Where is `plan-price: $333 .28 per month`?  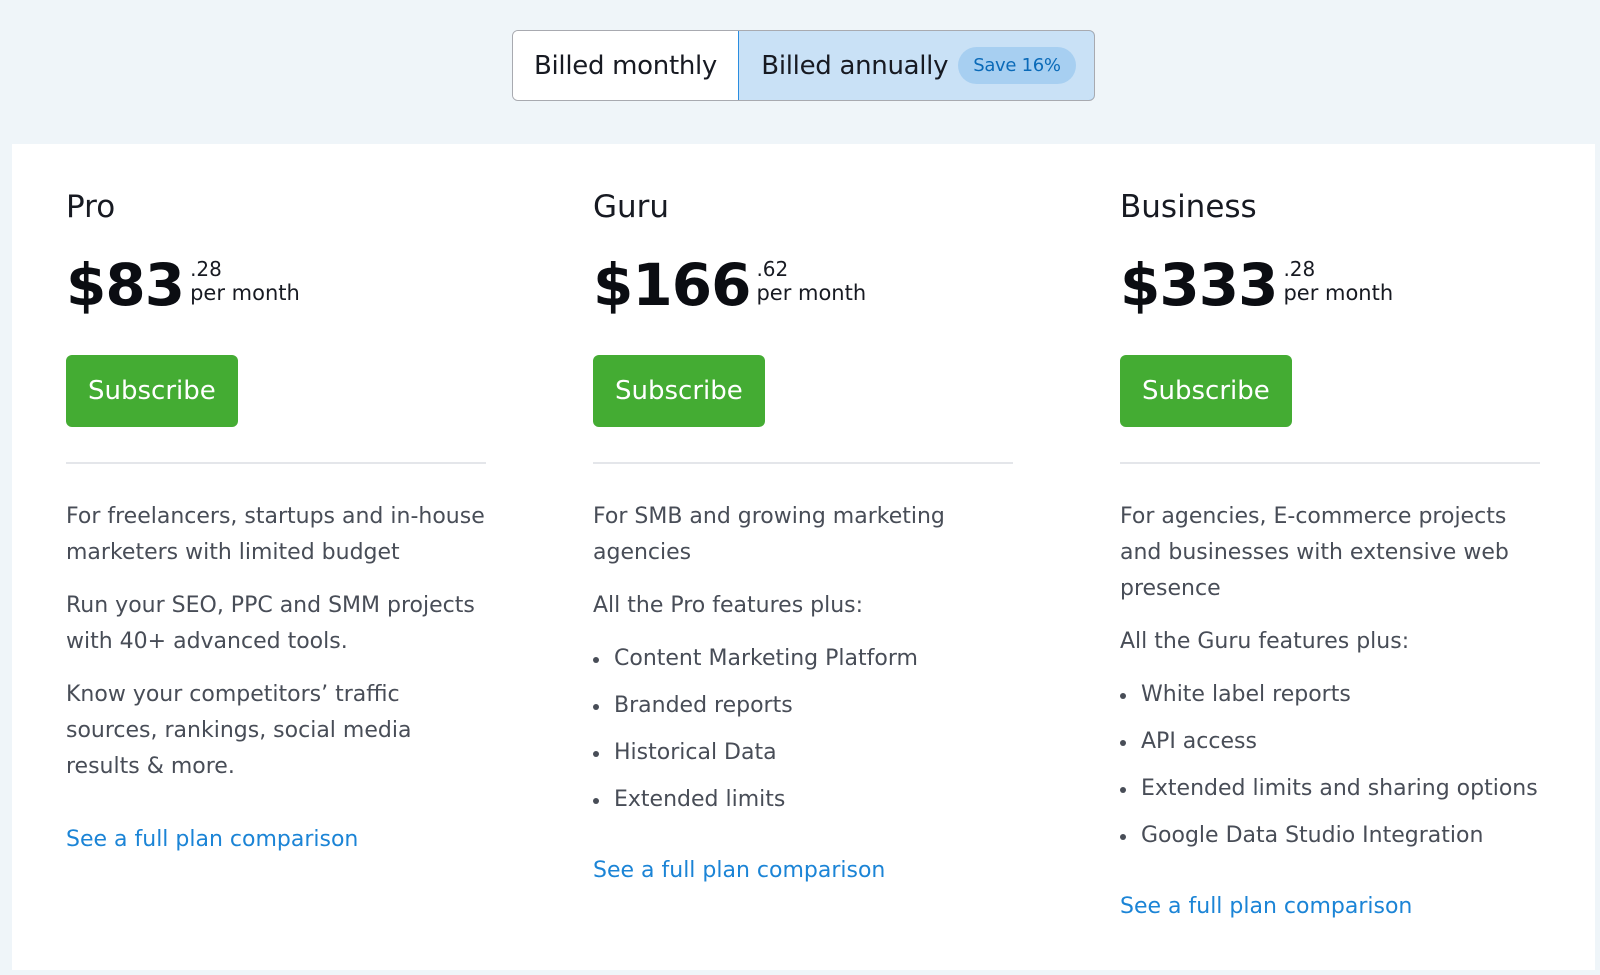
plan-price: $333 .28 per month is located at coordinates (1256, 285).